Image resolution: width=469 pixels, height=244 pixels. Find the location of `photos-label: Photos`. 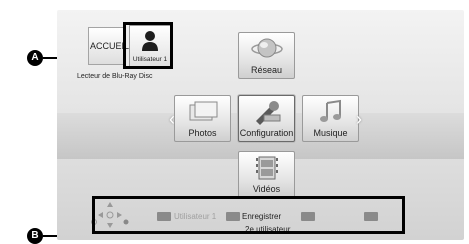

photos-label: Photos is located at coordinates (202, 133).